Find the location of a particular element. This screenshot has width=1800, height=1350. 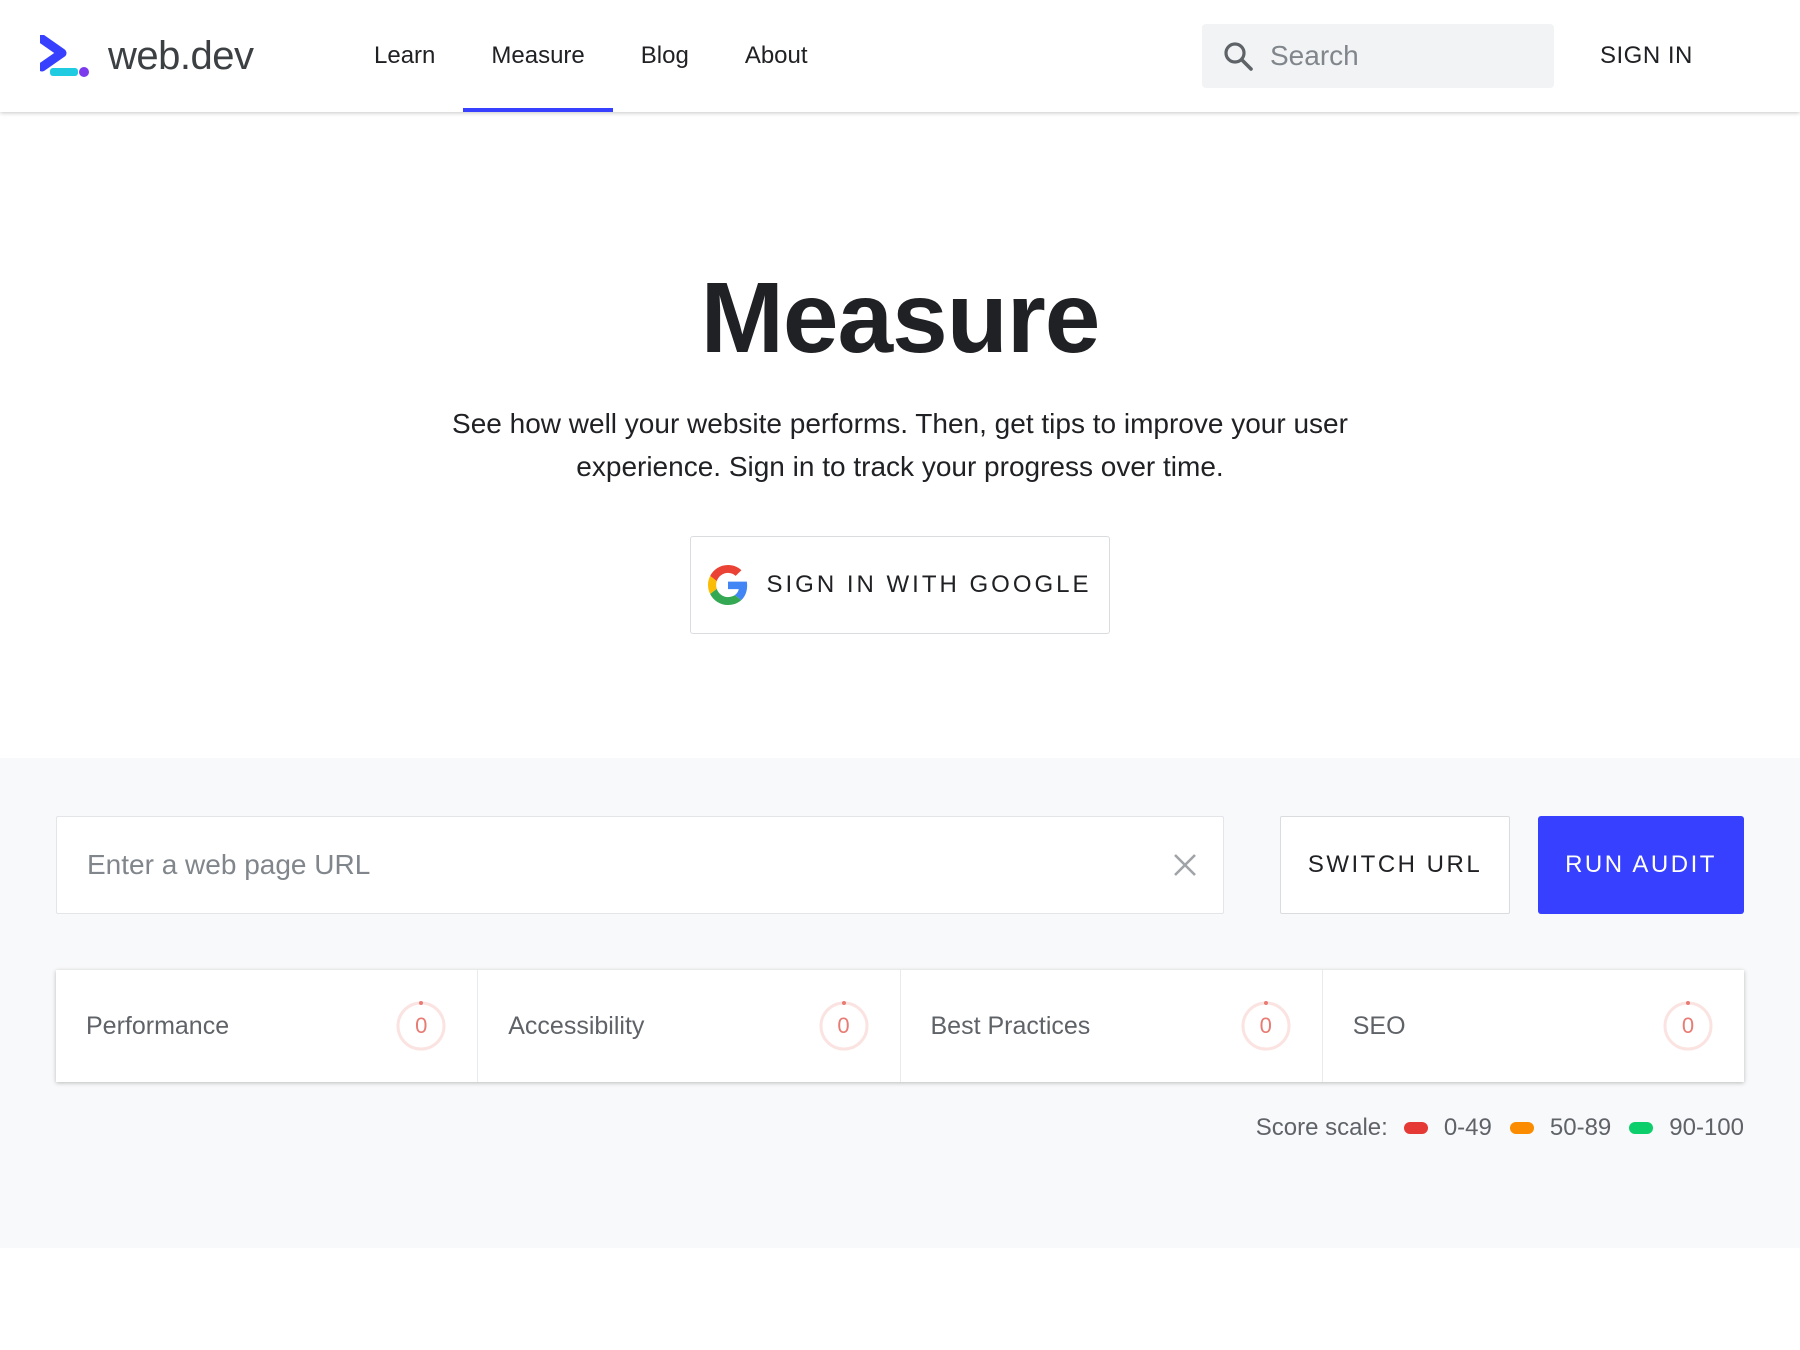

nav-about: About is located at coordinates (776, 56).